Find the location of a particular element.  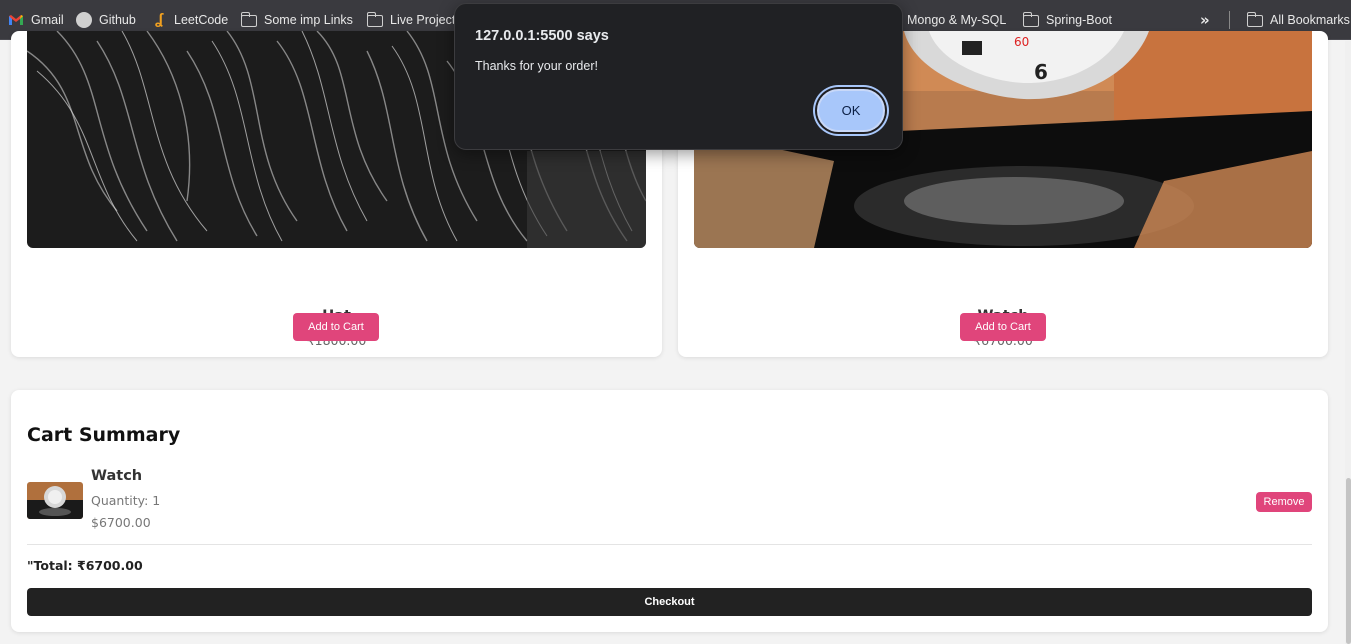

gmail-icon is located at coordinates (16, 20).